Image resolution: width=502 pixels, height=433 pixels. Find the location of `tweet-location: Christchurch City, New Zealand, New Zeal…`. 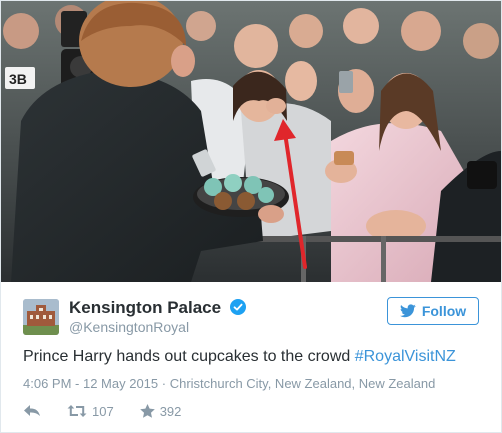

tweet-location: Christchurch City, New Zealand, New Zeal… is located at coordinates (303, 383).